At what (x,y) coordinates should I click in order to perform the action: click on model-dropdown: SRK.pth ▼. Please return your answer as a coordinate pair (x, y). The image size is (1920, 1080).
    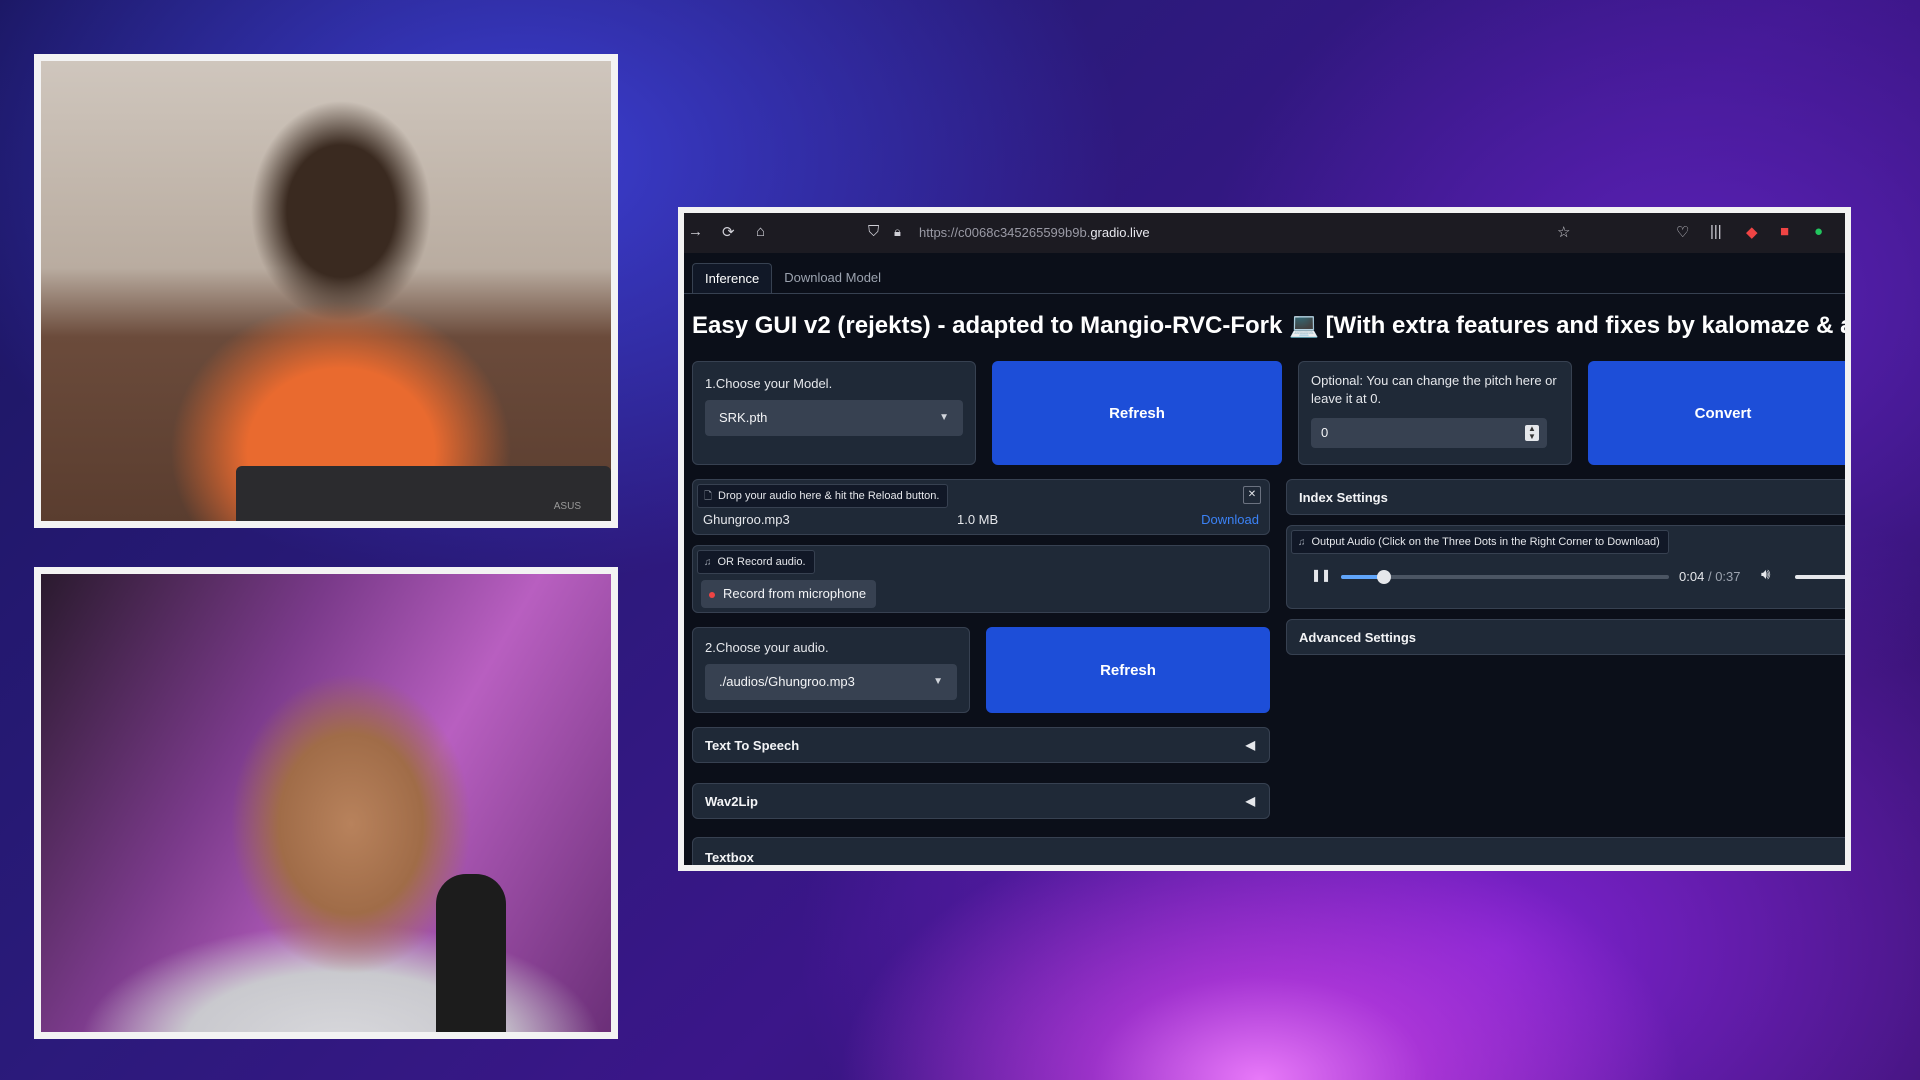
    Looking at the image, I should click on (834, 418).